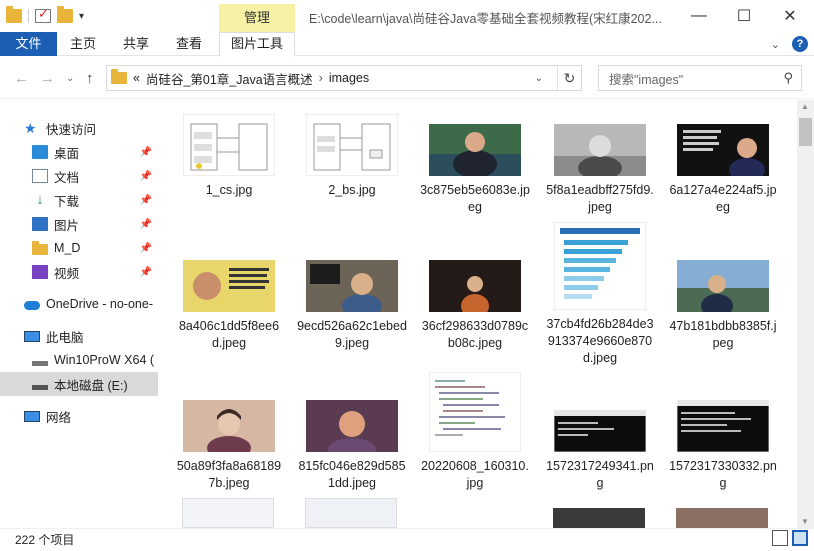  Describe the element at coordinates (775, 44) in the screenshot. I see `expand-ribbon-icon: ⌄` at that location.